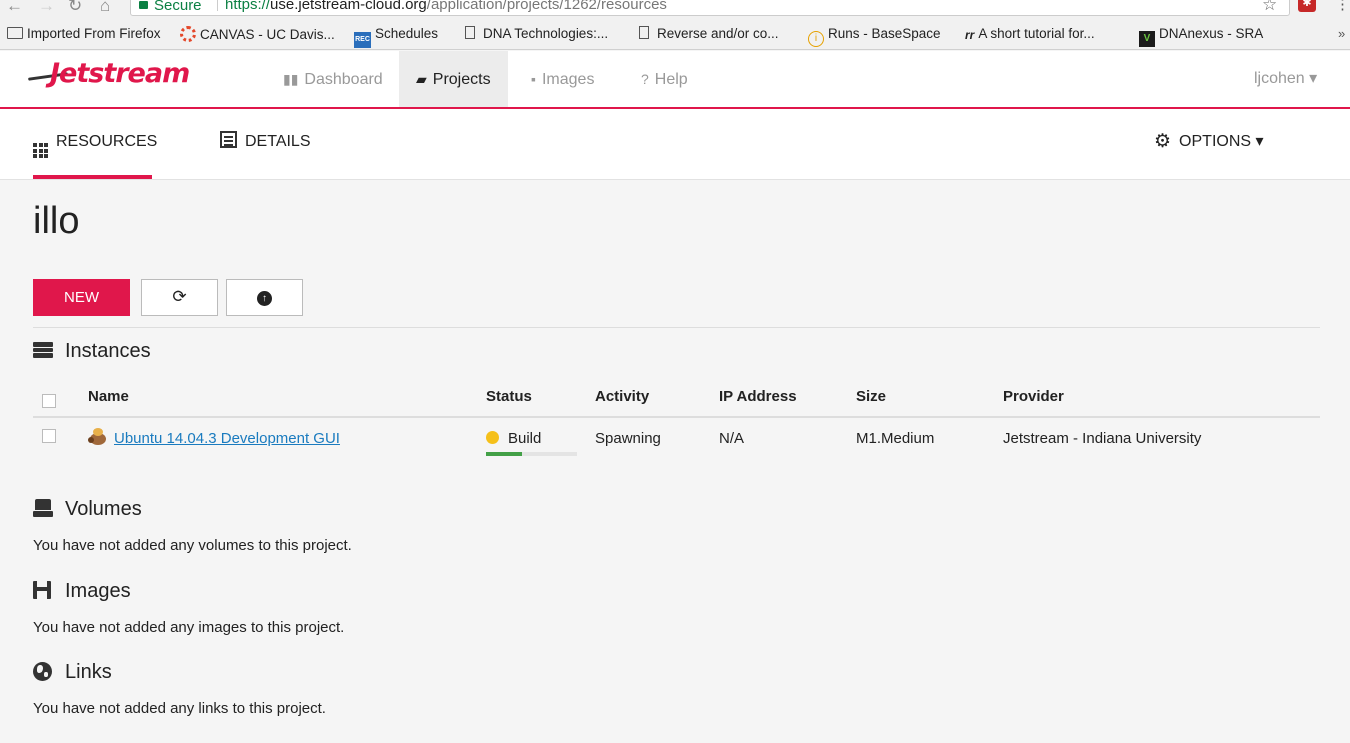  I want to click on canvas-icon, so click(188, 34).